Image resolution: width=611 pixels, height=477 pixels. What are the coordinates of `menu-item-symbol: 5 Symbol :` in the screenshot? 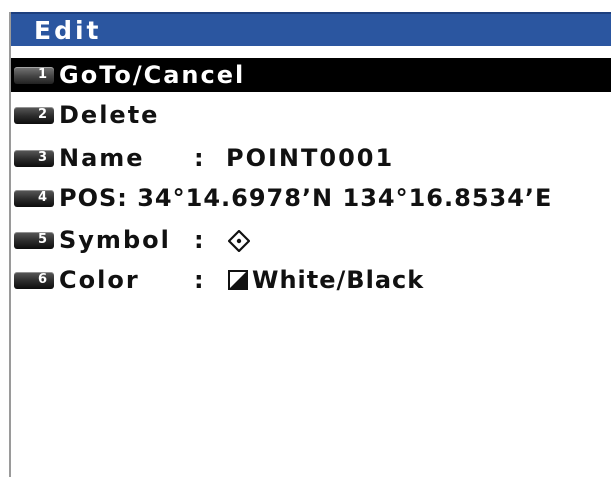 It's located at (311, 240).